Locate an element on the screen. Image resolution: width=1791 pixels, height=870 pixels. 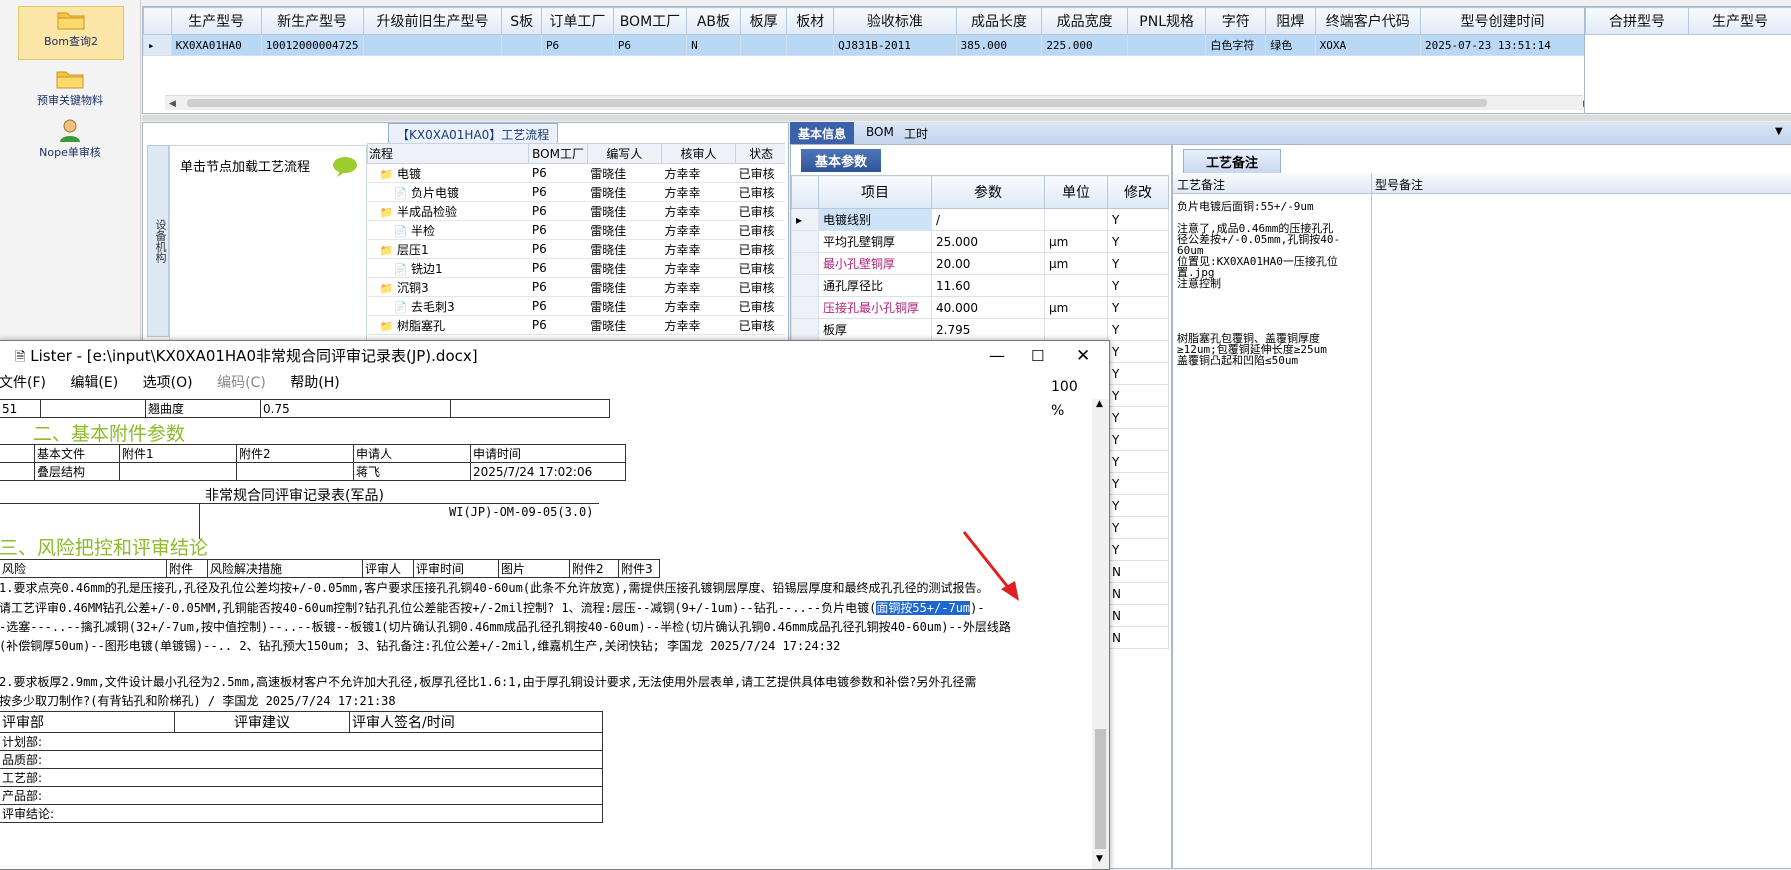
col-header: 型号创建时间 is located at coordinates (1502, 21).